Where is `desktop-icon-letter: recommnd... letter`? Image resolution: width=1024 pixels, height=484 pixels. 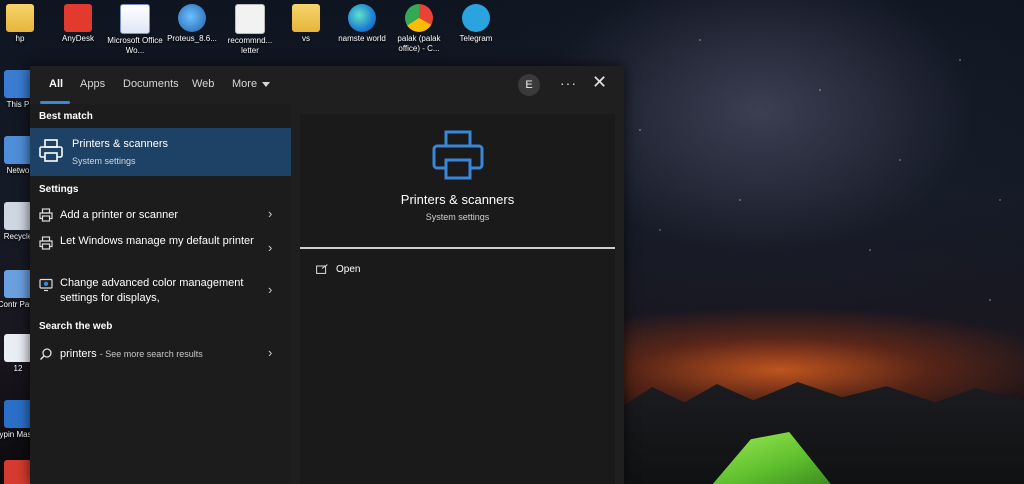
desktop-icon-letter: recommnd... letter is located at coordinates (250, 30).